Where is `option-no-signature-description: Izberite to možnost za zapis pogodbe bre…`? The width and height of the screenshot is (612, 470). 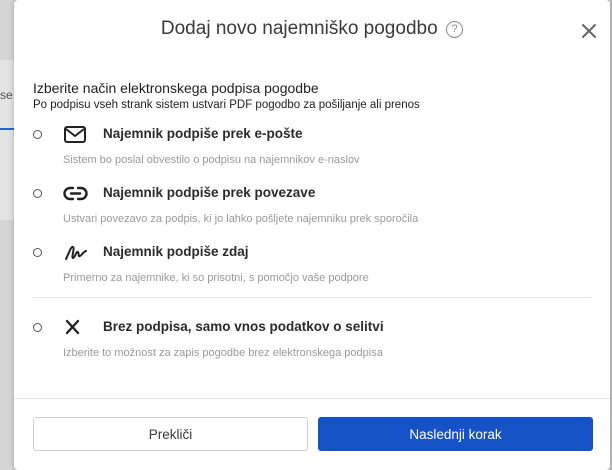
option-no-signature-description: Izberite to možnost za zapis pogodbe bre… is located at coordinates (223, 353).